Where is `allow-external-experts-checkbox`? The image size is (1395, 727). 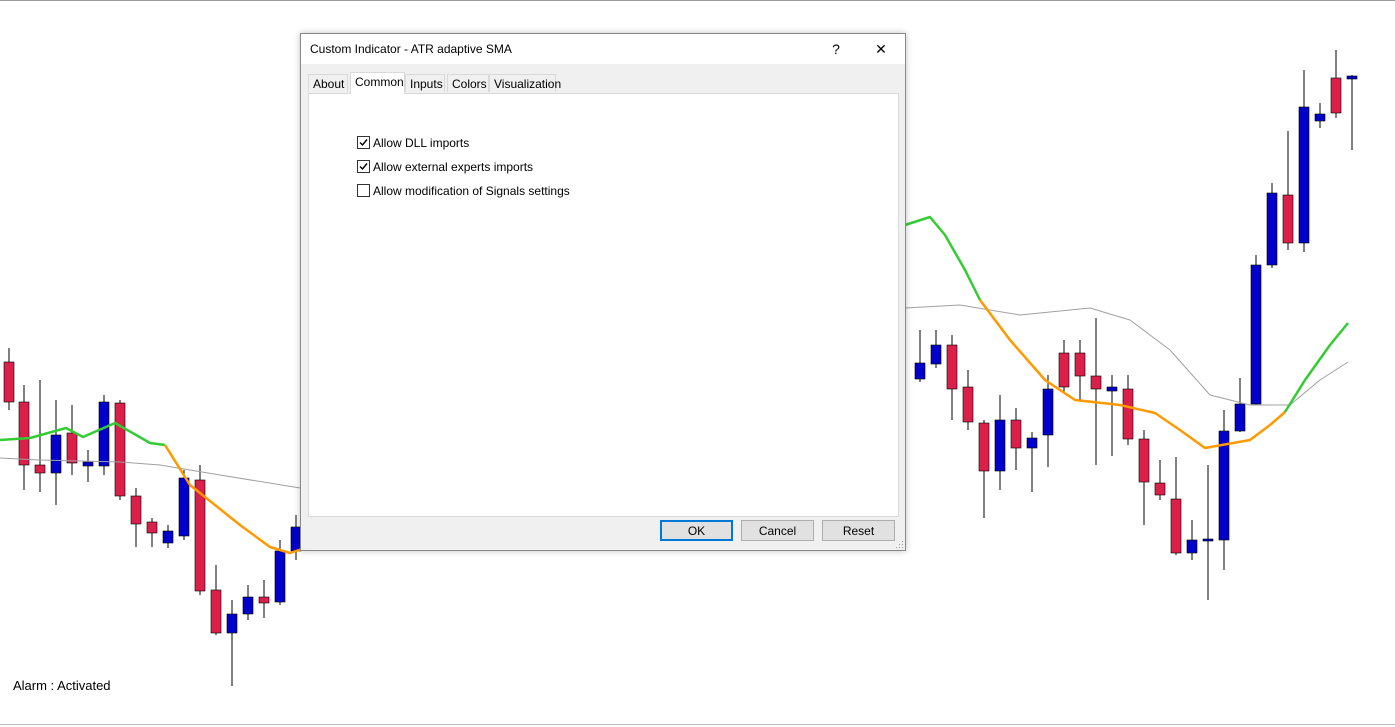 allow-external-experts-checkbox is located at coordinates (363, 166).